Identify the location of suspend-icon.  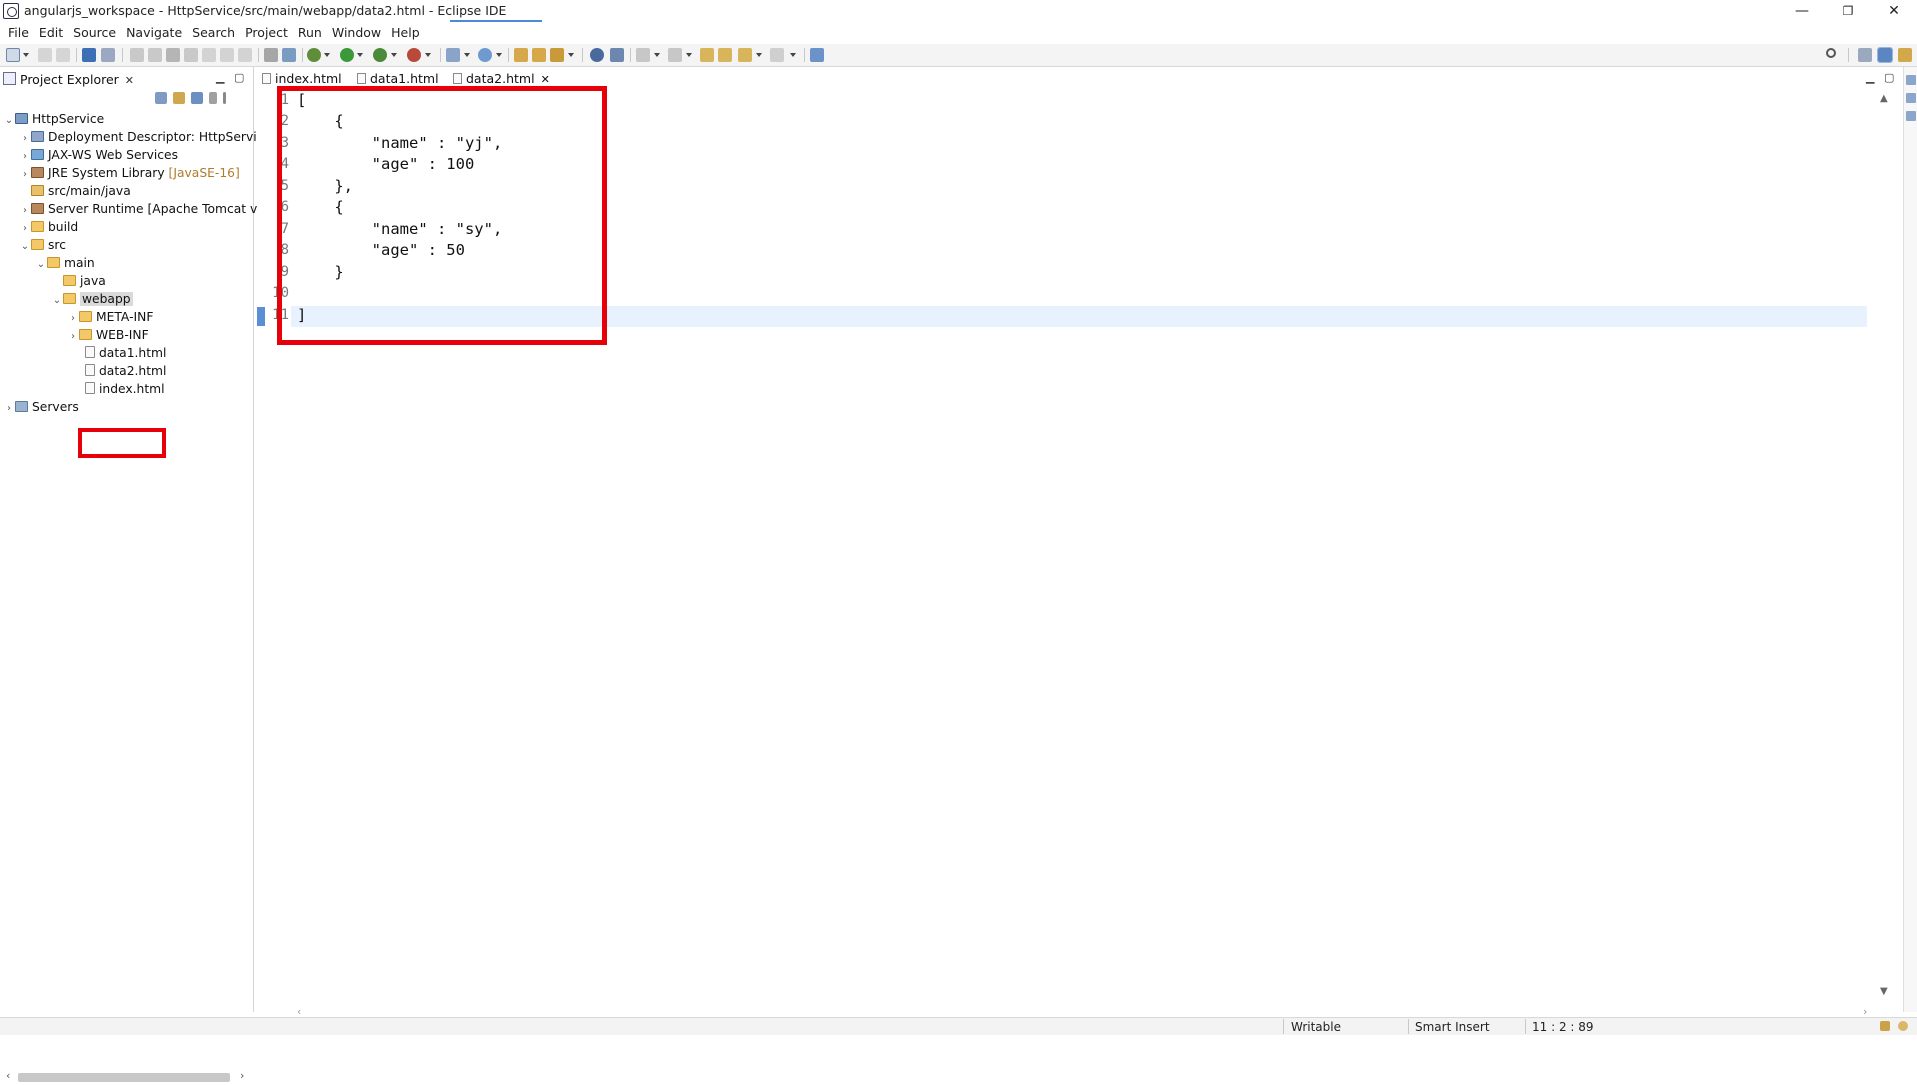
(155, 55).